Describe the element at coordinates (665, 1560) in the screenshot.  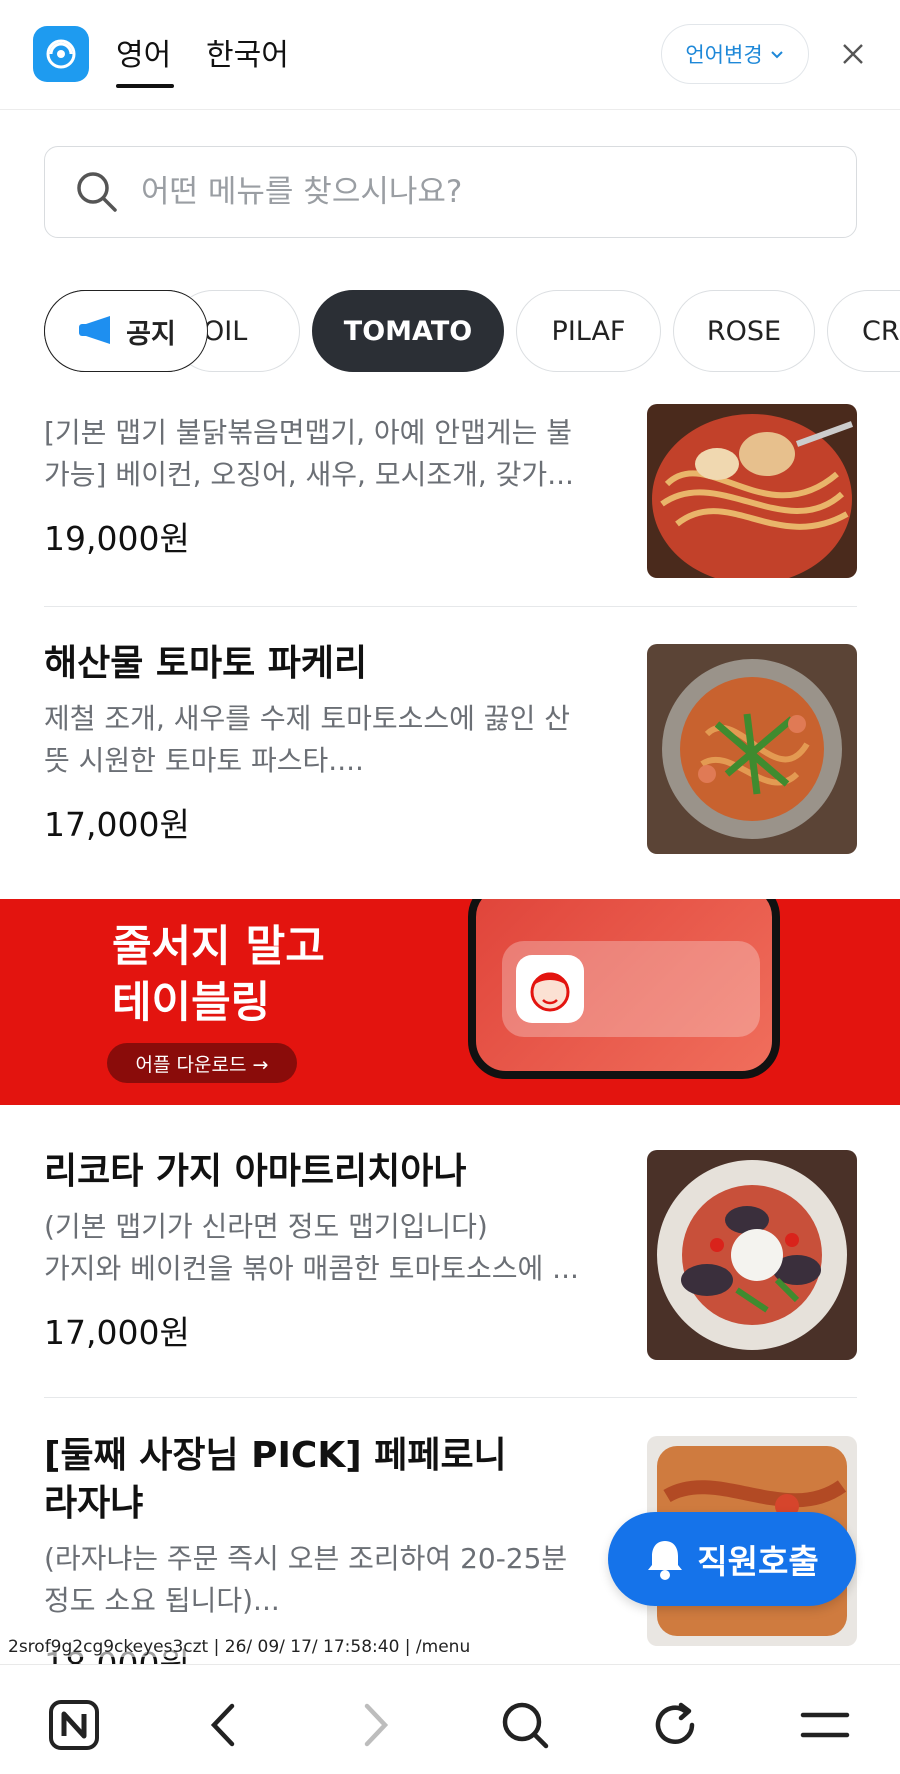
I see `bell-icon` at that location.